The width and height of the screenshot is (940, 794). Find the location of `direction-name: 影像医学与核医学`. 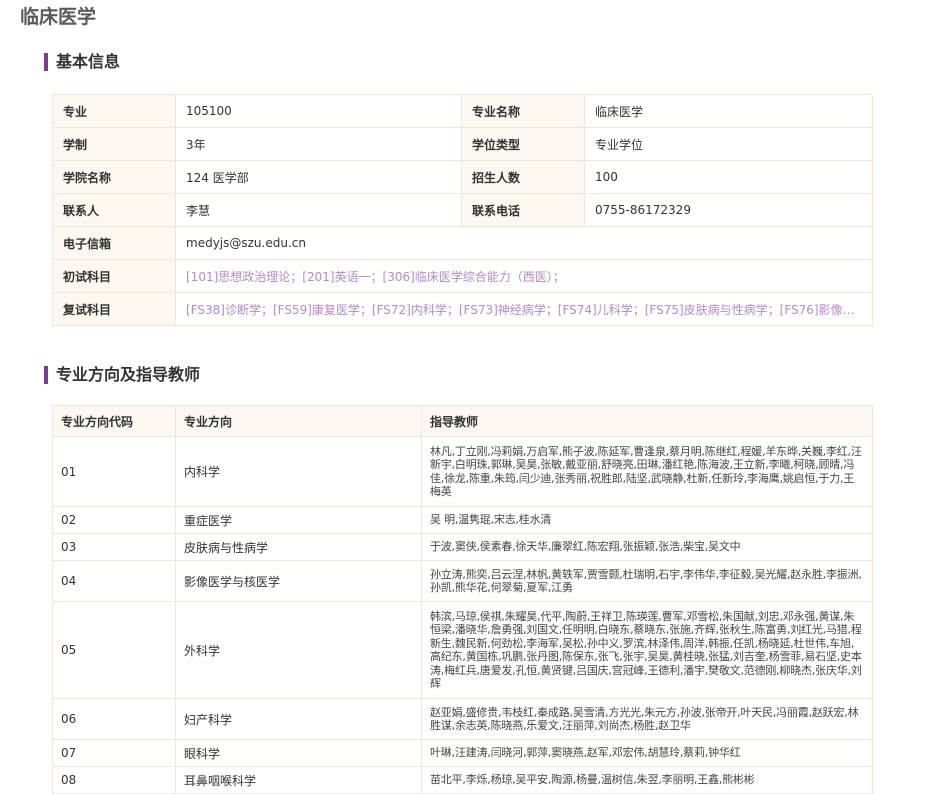

direction-name: 影像医学与核医学 is located at coordinates (298, 581).